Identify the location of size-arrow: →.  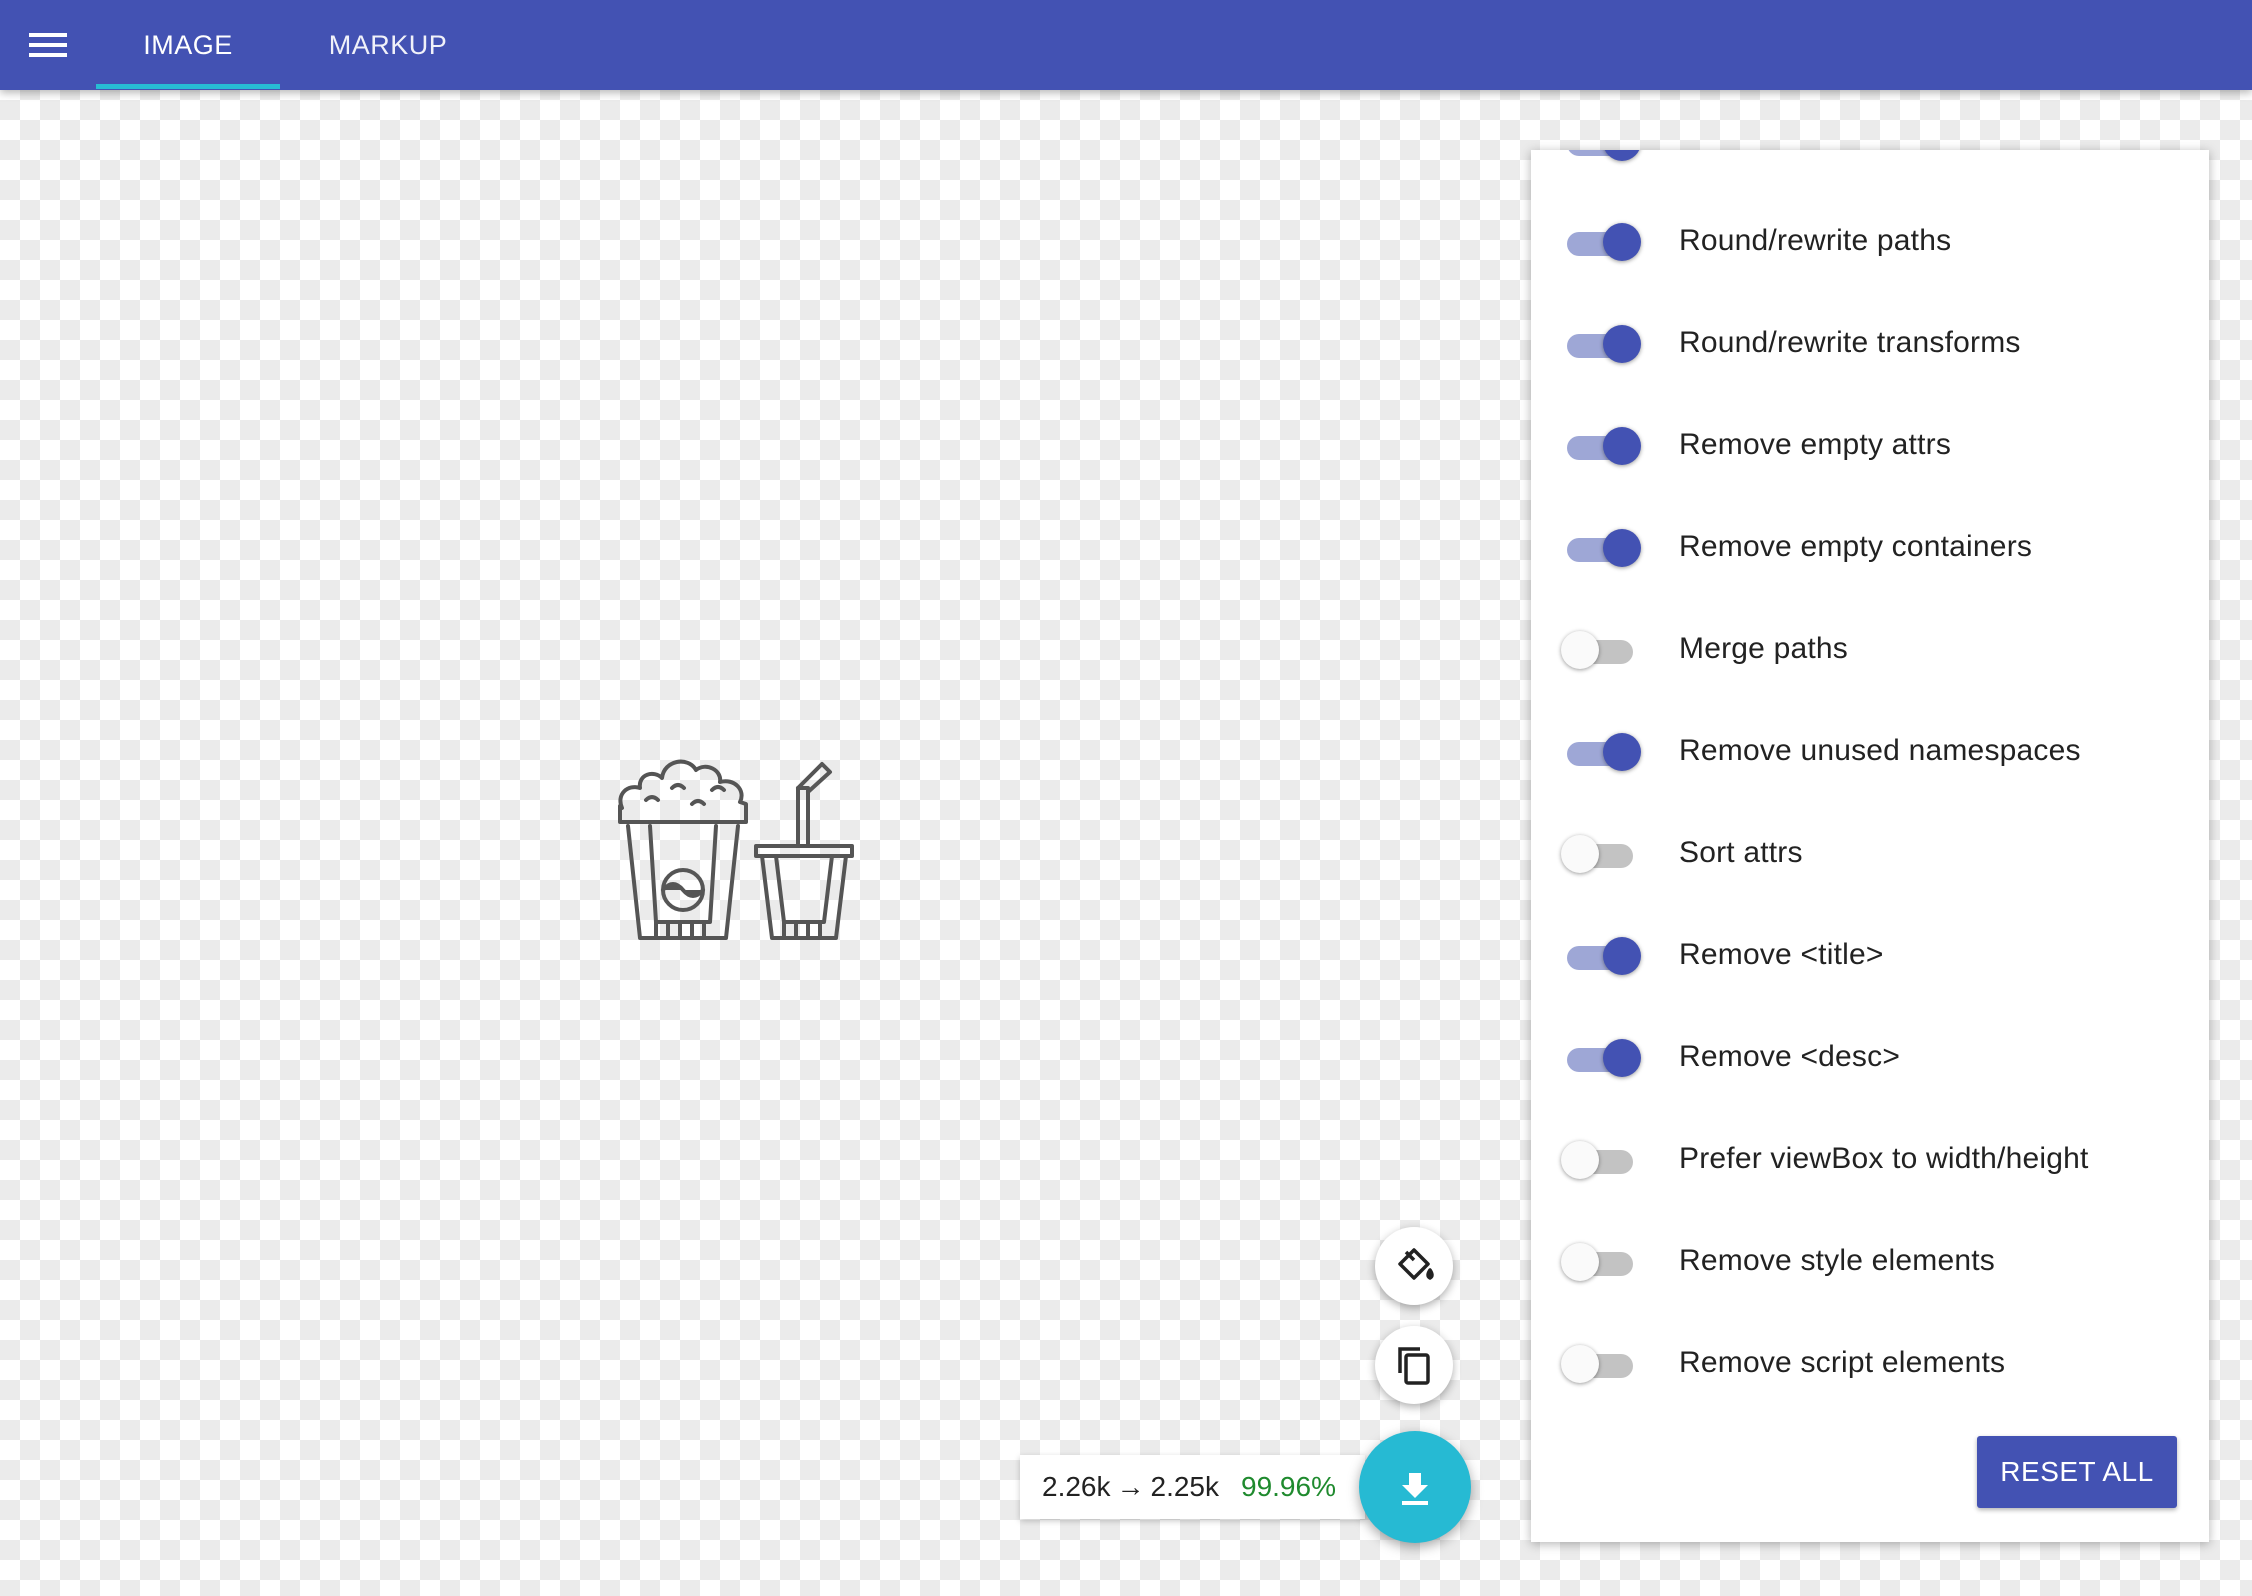
(1130, 1486).